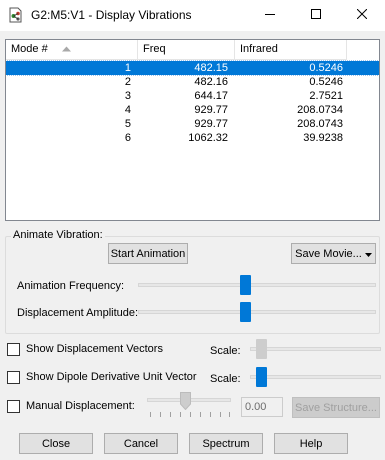 This screenshot has height=460, width=385. What do you see at coordinates (320, 110) in the screenshot?
I see `cell-ir: 208.0734` at bounding box center [320, 110].